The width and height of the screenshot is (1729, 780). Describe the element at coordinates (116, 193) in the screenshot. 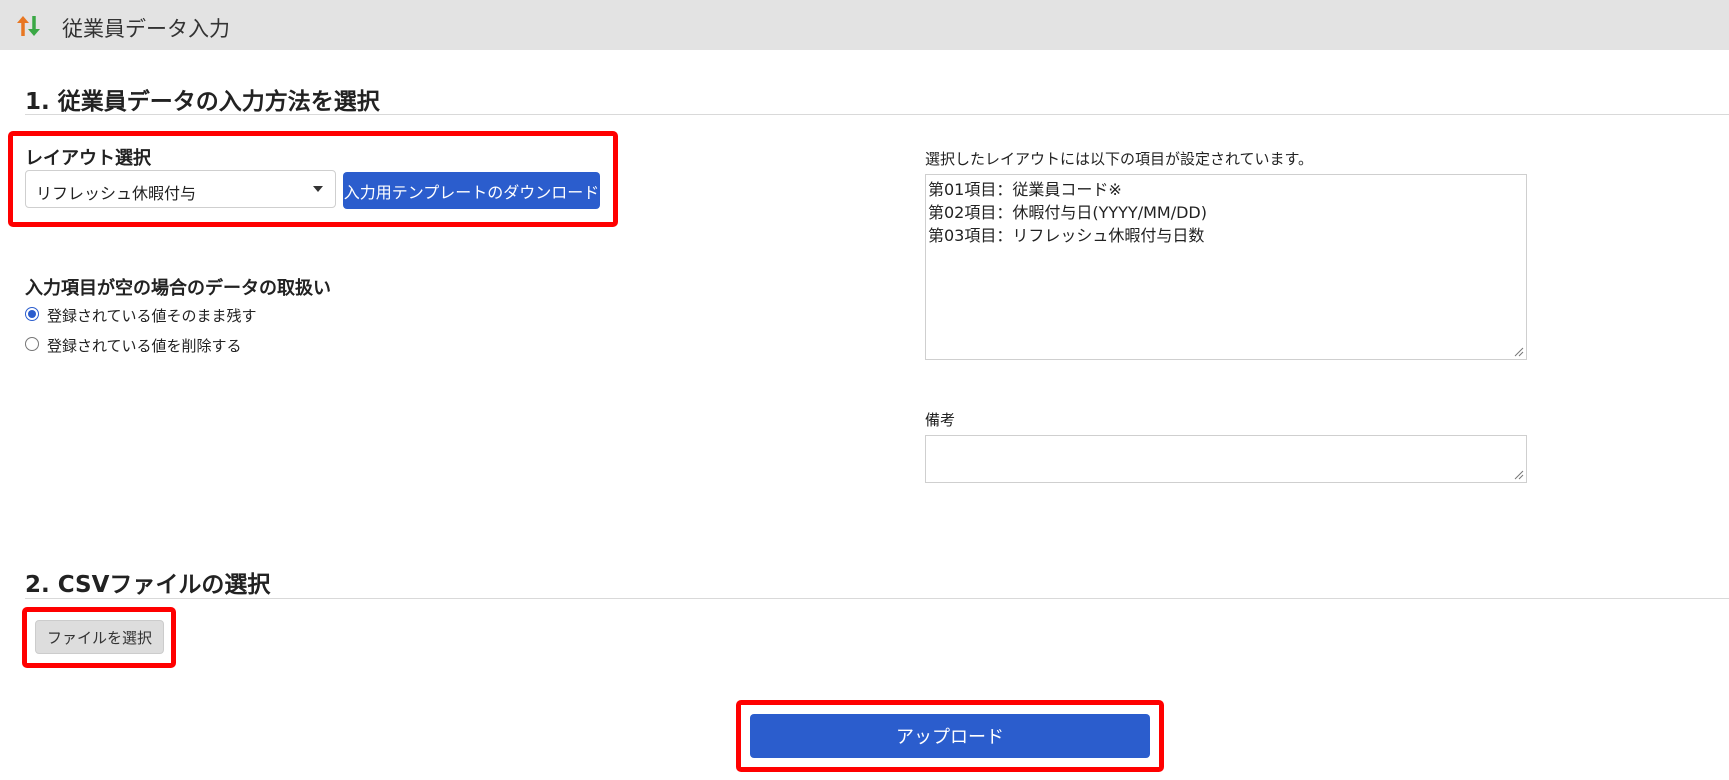

I see `layout-select-value: リフレッシュ休暇付与` at that location.